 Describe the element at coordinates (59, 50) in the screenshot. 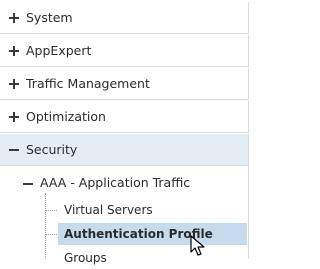

I see `nav-item-label: AppExpert` at that location.